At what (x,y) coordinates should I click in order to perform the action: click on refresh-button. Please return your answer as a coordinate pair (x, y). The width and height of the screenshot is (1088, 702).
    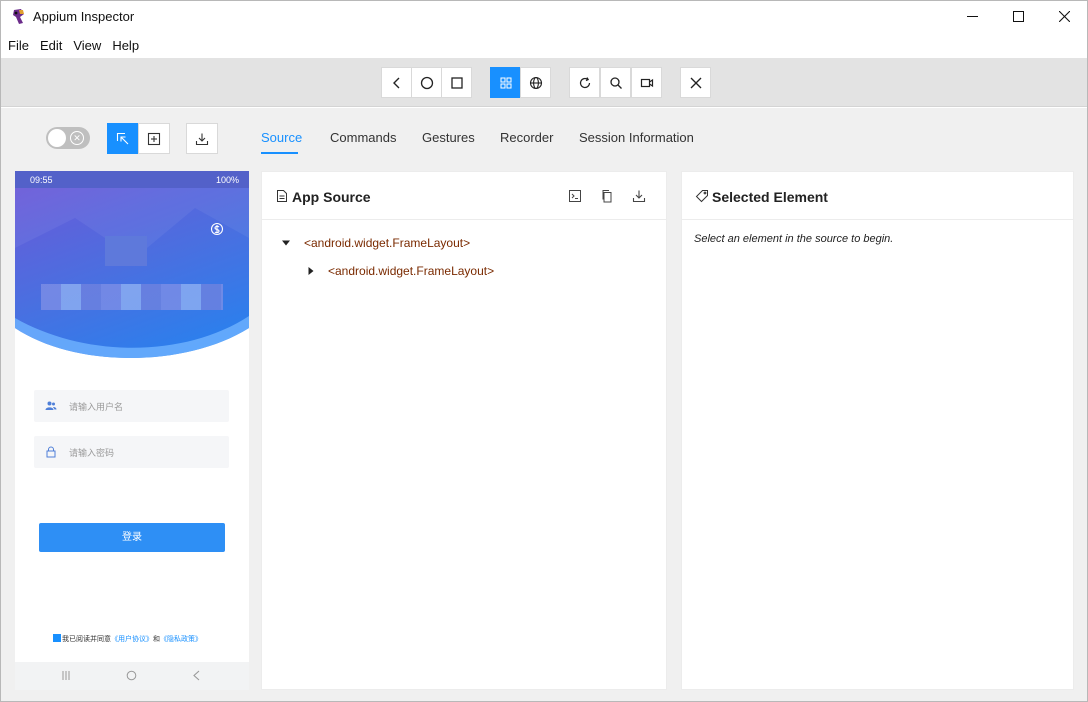
    Looking at the image, I should click on (584, 82).